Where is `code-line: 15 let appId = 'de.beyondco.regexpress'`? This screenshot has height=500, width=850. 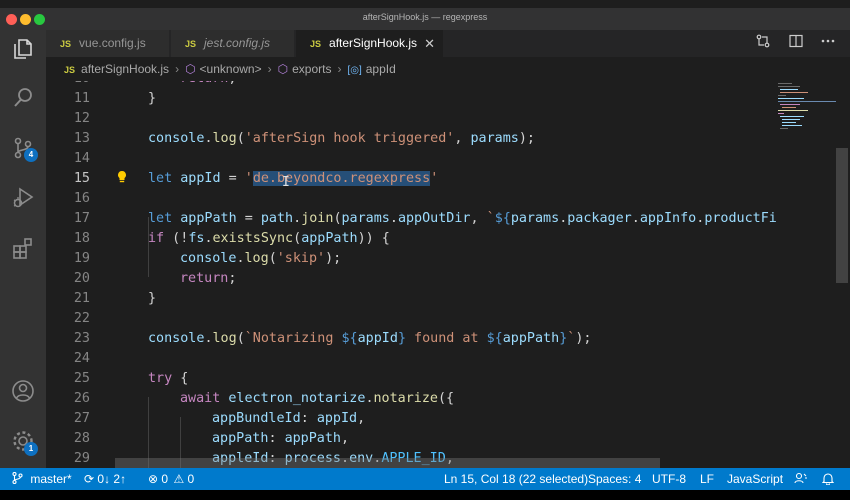
code-line: 15 let appId = 'de.beyondco.regexpress' is located at coordinates (411, 179).